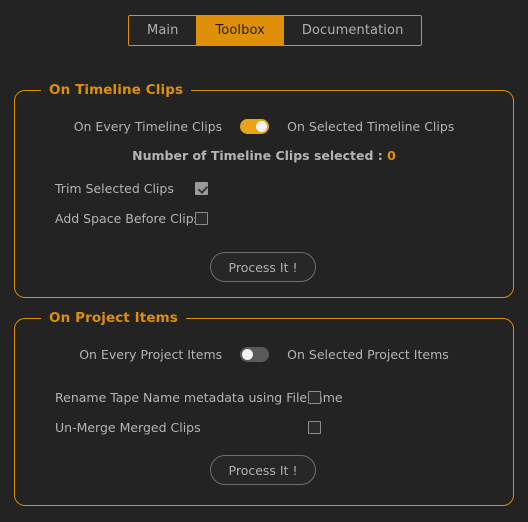 The image size is (528, 522). Describe the element at coordinates (257, 155) in the screenshot. I see `timeline-selected-count-label: Number of Timeline Clips selected :` at that location.